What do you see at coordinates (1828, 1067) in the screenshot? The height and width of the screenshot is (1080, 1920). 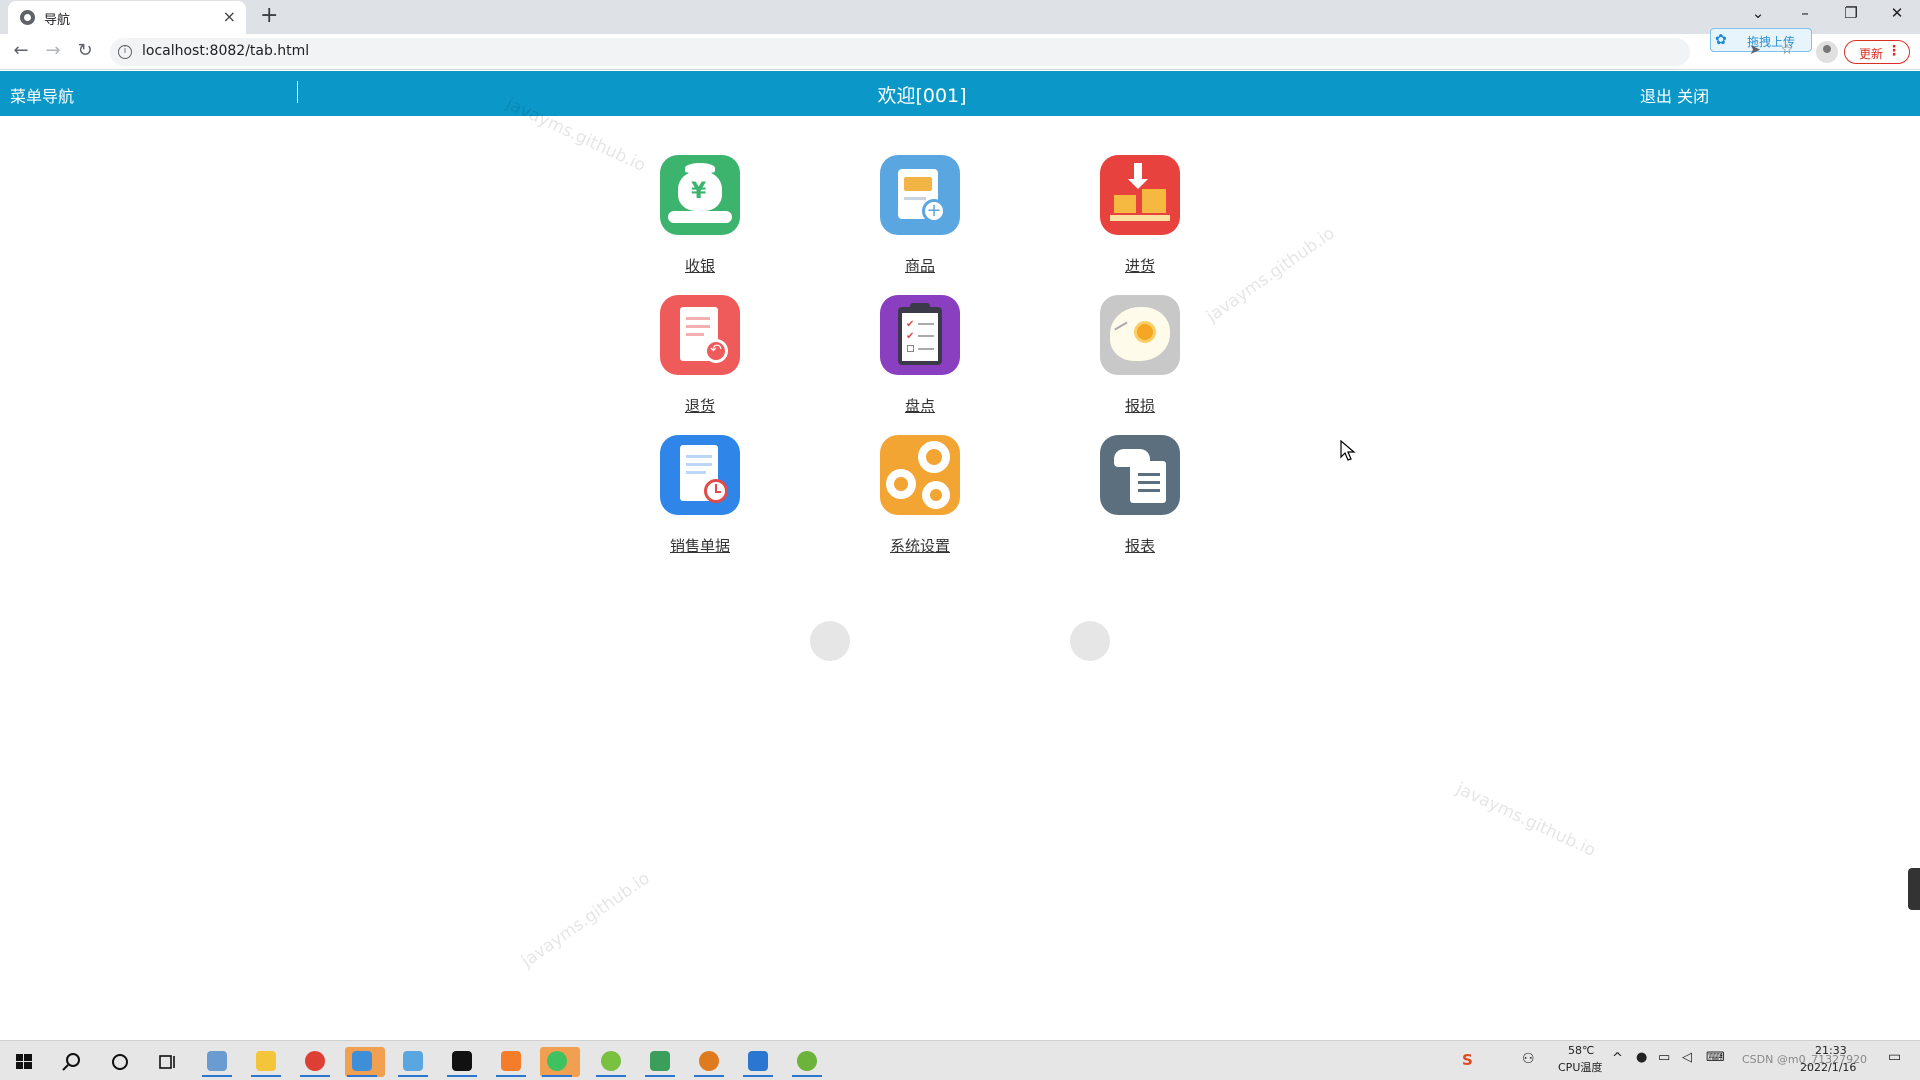 I see `clock-date: 2022/1/16` at bounding box center [1828, 1067].